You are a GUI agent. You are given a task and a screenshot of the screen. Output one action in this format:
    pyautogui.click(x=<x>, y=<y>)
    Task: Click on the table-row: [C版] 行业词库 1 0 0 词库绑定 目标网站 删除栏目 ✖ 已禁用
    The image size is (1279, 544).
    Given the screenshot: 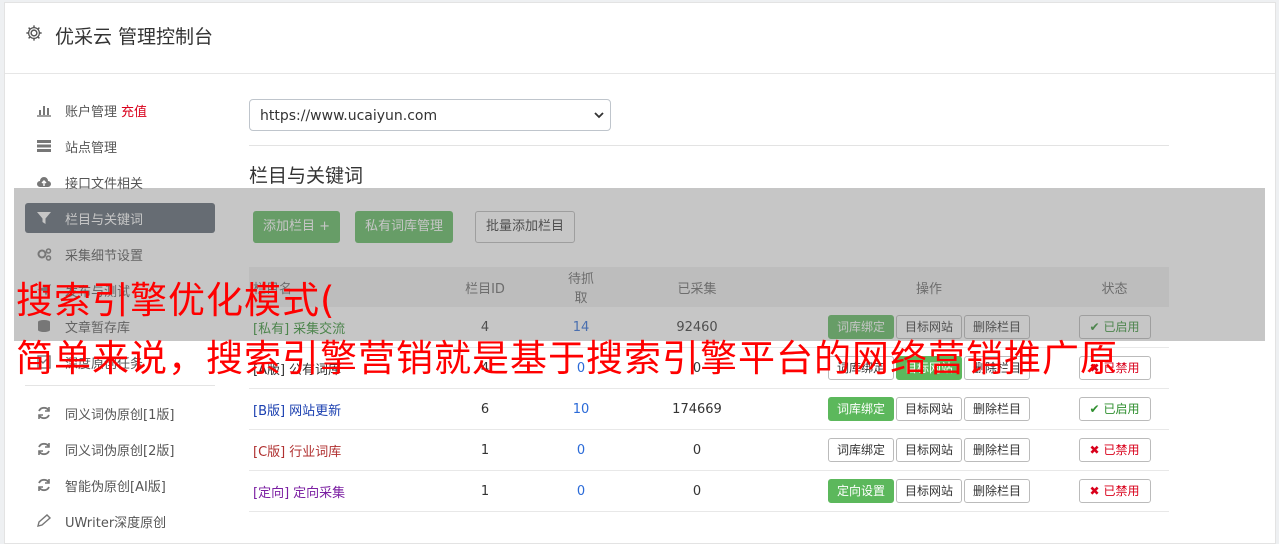 What is the action you would take?
    pyautogui.click(x=709, y=450)
    